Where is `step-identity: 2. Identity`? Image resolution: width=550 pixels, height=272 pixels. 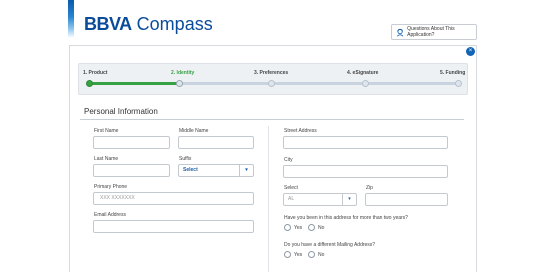
step-identity: 2. Identity is located at coordinates (183, 73).